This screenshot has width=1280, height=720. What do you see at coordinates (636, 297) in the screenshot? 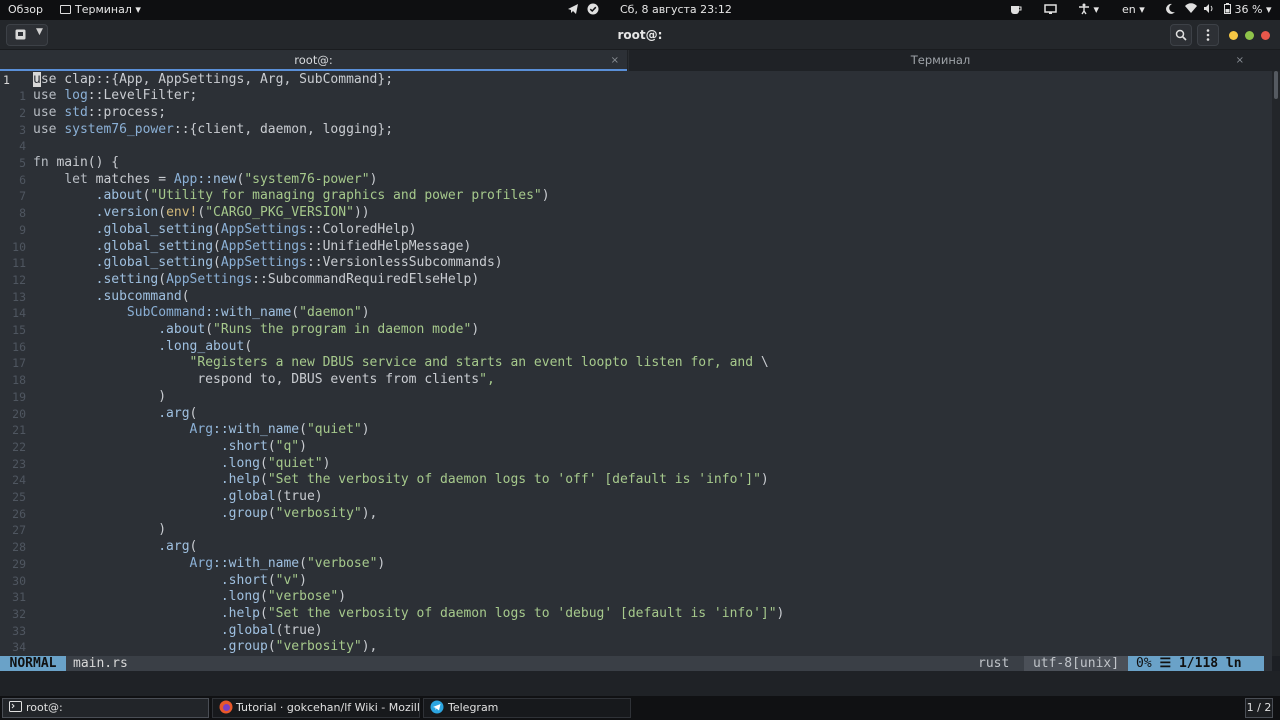
I see `code-line: 13 .subcommand(` at bounding box center [636, 297].